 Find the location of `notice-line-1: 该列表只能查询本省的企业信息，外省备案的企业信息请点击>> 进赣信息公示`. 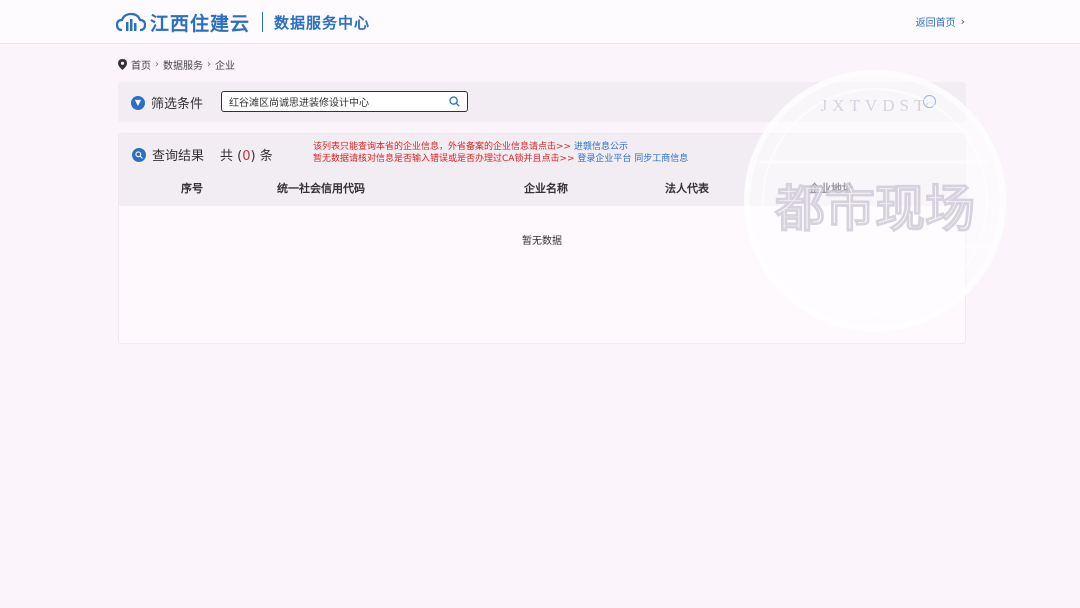

notice-line-1: 该列表只能查询本省的企业信息，外省备案的企业信息请点击>> 进赣信息公示 is located at coordinates (470, 147).